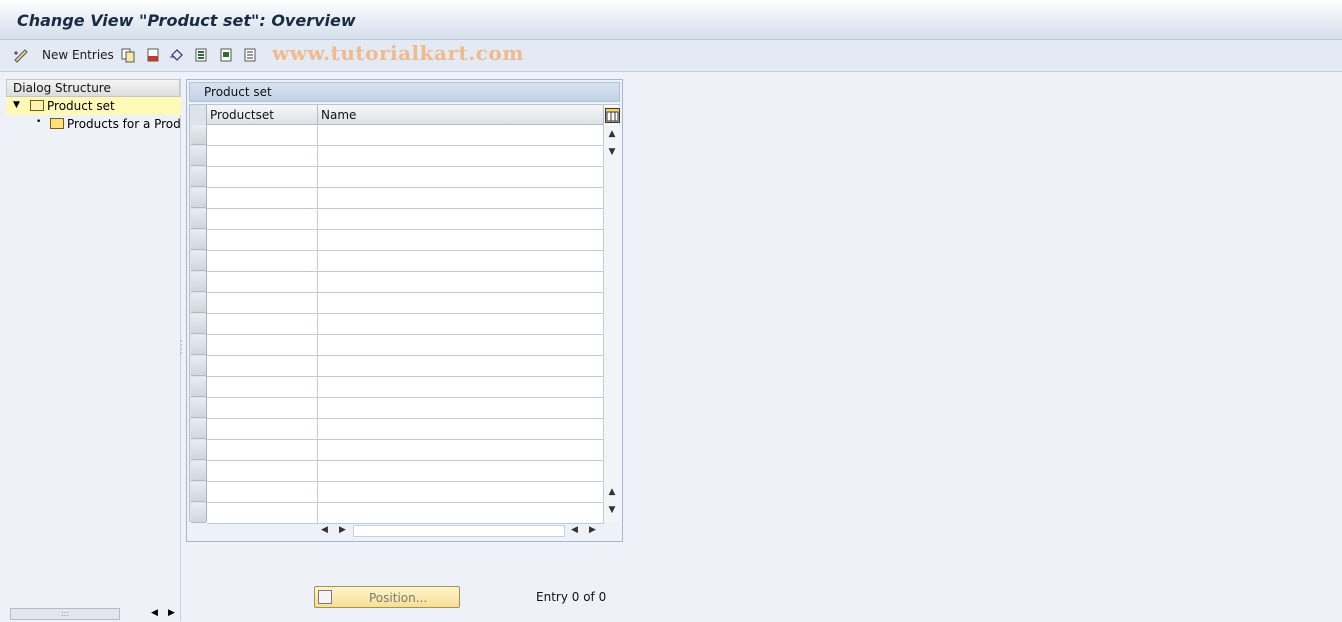 The image size is (1342, 622). What do you see at coordinates (325, 597) in the screenshot?
I see `position-icon` at bounding box center [325, 597].